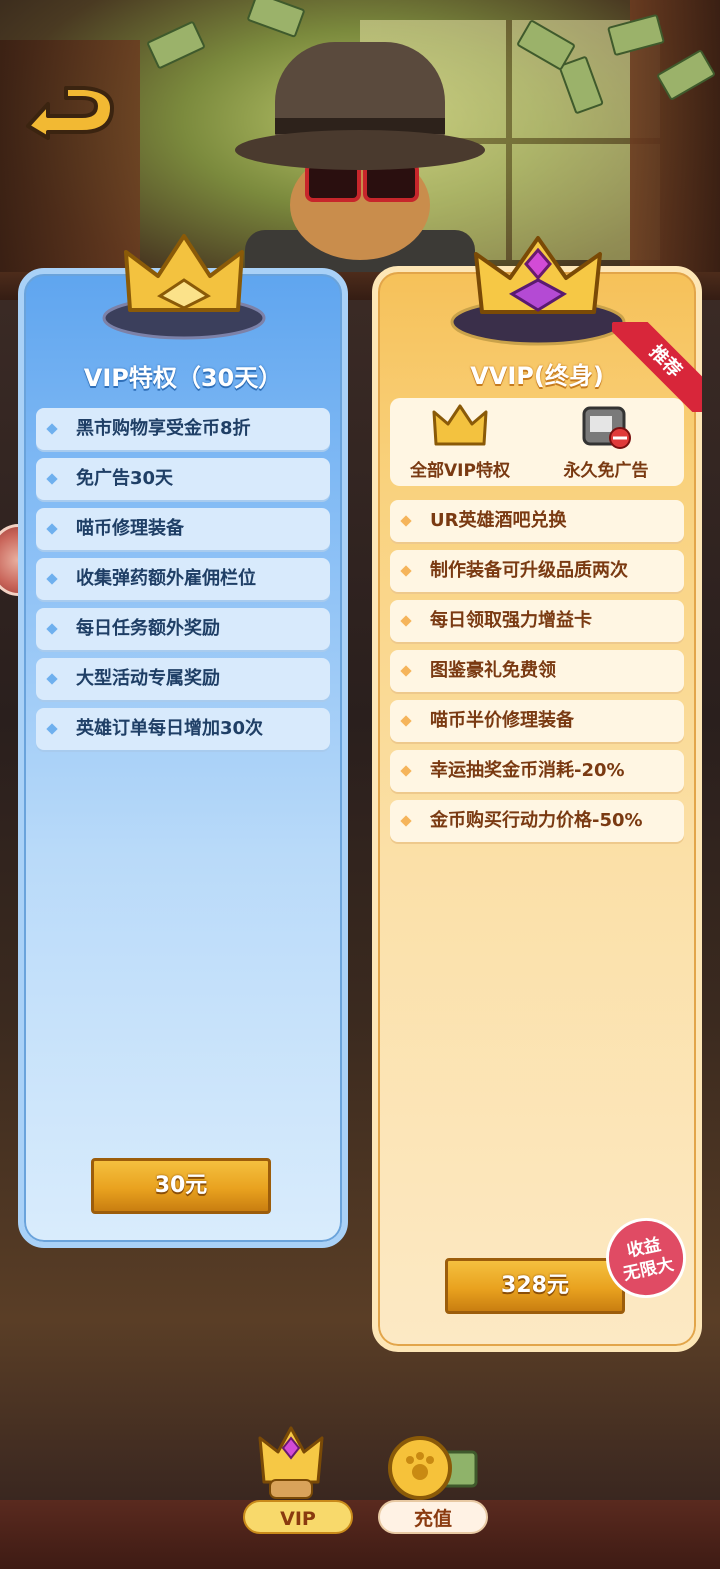  What do you see at coordinates (433, 1468) in the screenshot?
I see `coin-icon` at bounding box center [433, 1468].